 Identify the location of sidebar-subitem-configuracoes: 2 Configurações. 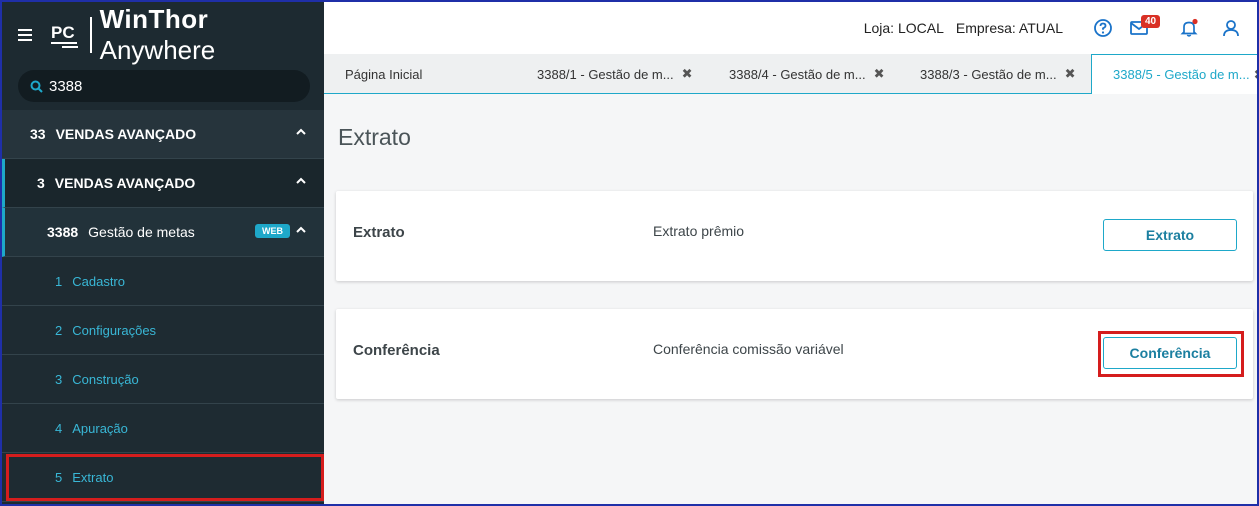
(163, 330).